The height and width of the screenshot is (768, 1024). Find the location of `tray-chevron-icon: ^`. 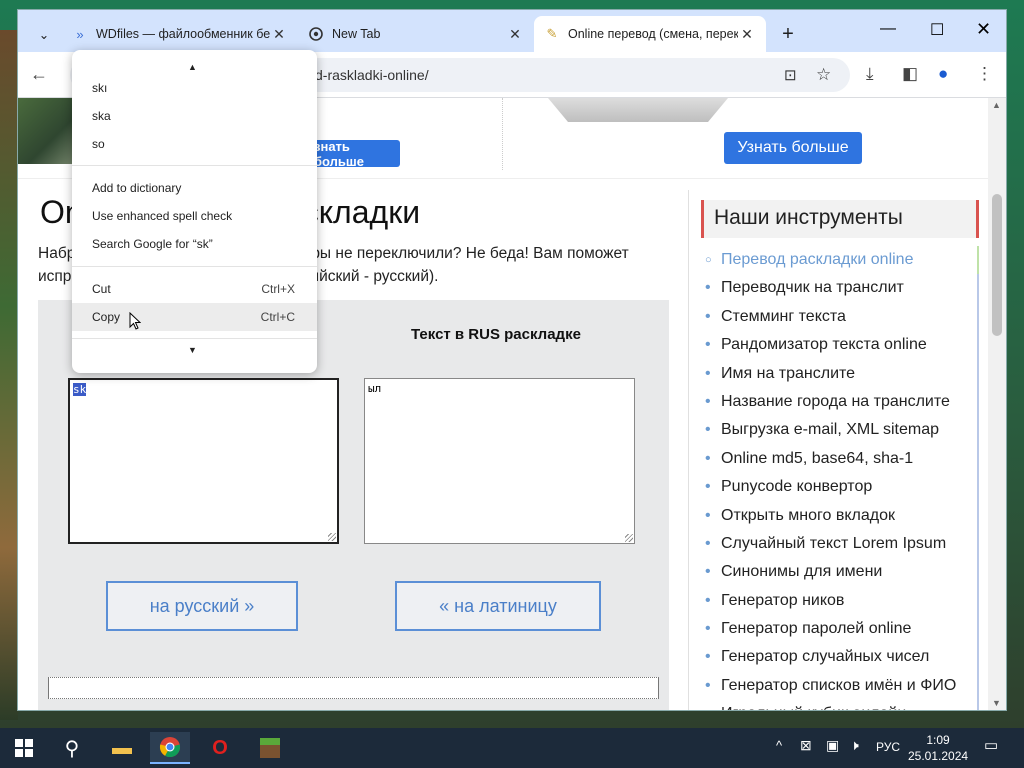

tray-chevron-icon: ^ is located at coordinates (779, 745).